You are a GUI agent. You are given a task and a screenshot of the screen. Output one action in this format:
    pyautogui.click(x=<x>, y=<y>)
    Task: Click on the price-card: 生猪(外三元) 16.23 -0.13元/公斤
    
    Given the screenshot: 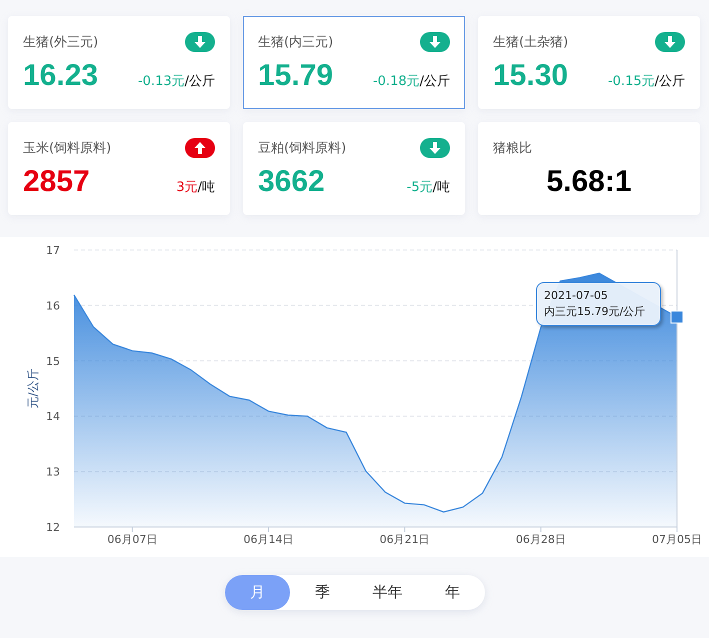 What is the action you would take?
    pyautogui.click(x=119, y=62)
    